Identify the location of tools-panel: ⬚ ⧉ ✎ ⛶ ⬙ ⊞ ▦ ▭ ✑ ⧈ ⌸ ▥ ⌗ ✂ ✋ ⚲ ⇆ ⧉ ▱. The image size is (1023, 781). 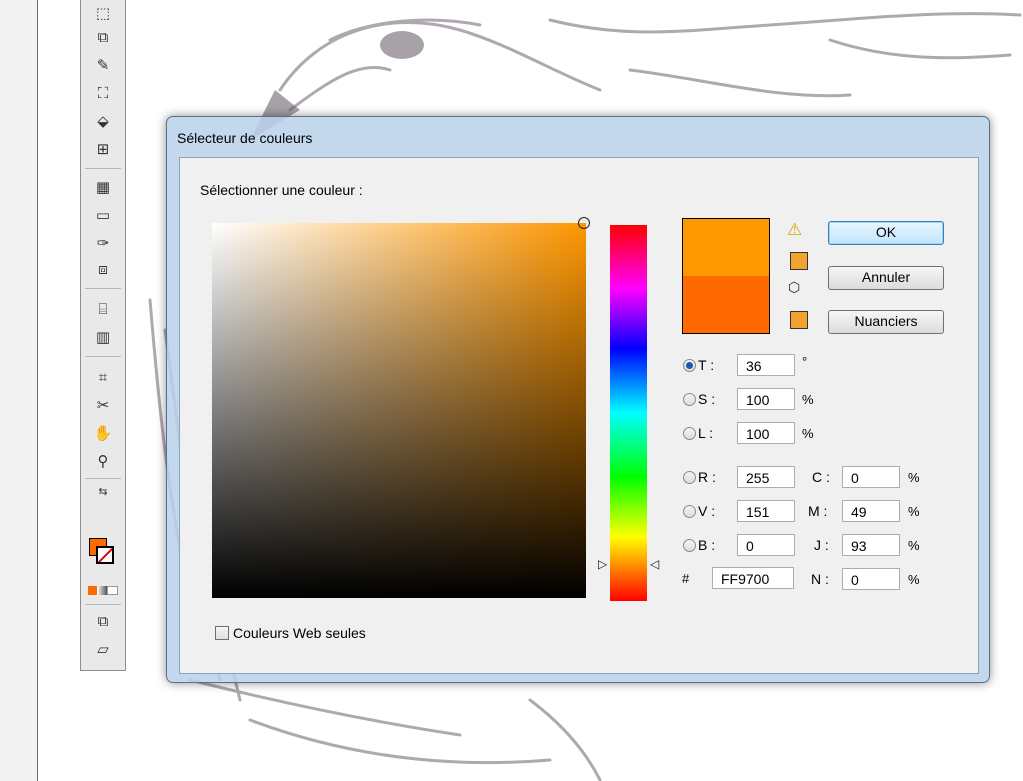
(103, 335).